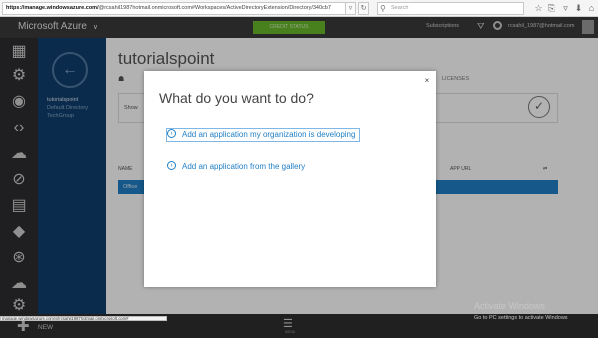 This screenshot has height=338, width=598. Describe the element at coordinates (363, 8) in the screenshot. I see `reload-icon: ↻` at that location.